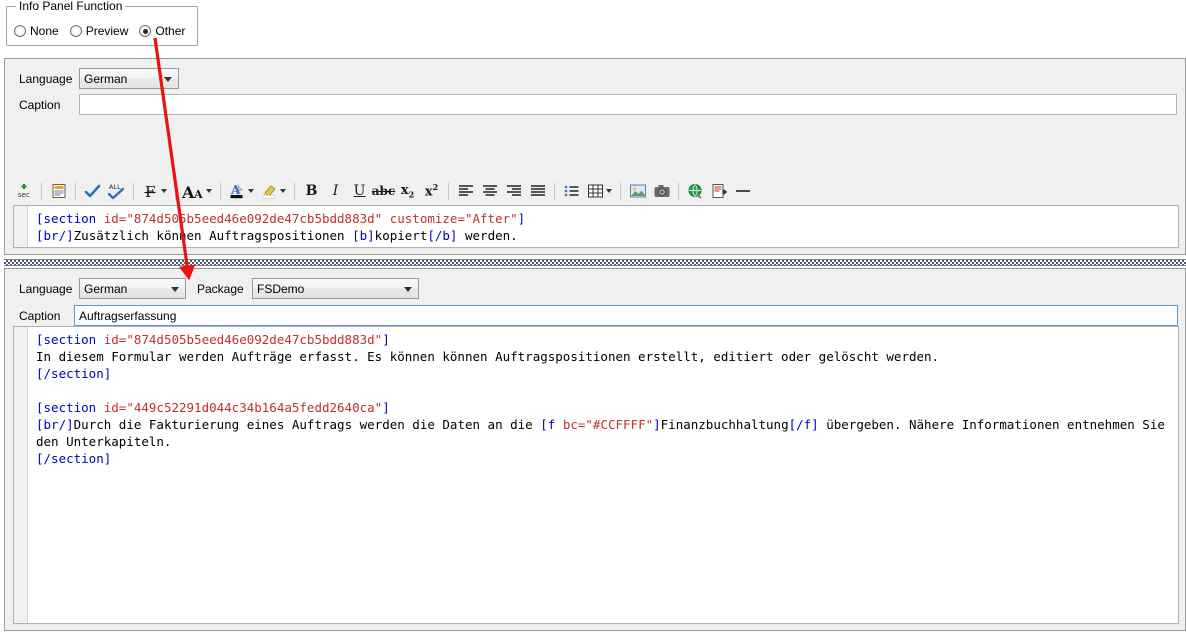 The image size is (1186, 633). Describe the element at coordinates (489, 191) in the screenshot. I see `align-center-icon` at that location.